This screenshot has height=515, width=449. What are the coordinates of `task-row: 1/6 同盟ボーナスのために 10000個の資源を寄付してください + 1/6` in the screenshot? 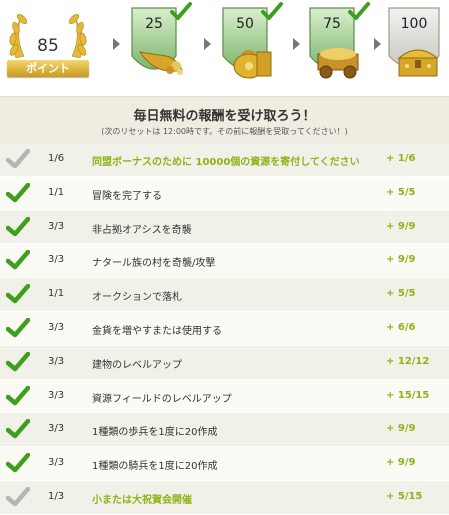 It's located at (224, 160).